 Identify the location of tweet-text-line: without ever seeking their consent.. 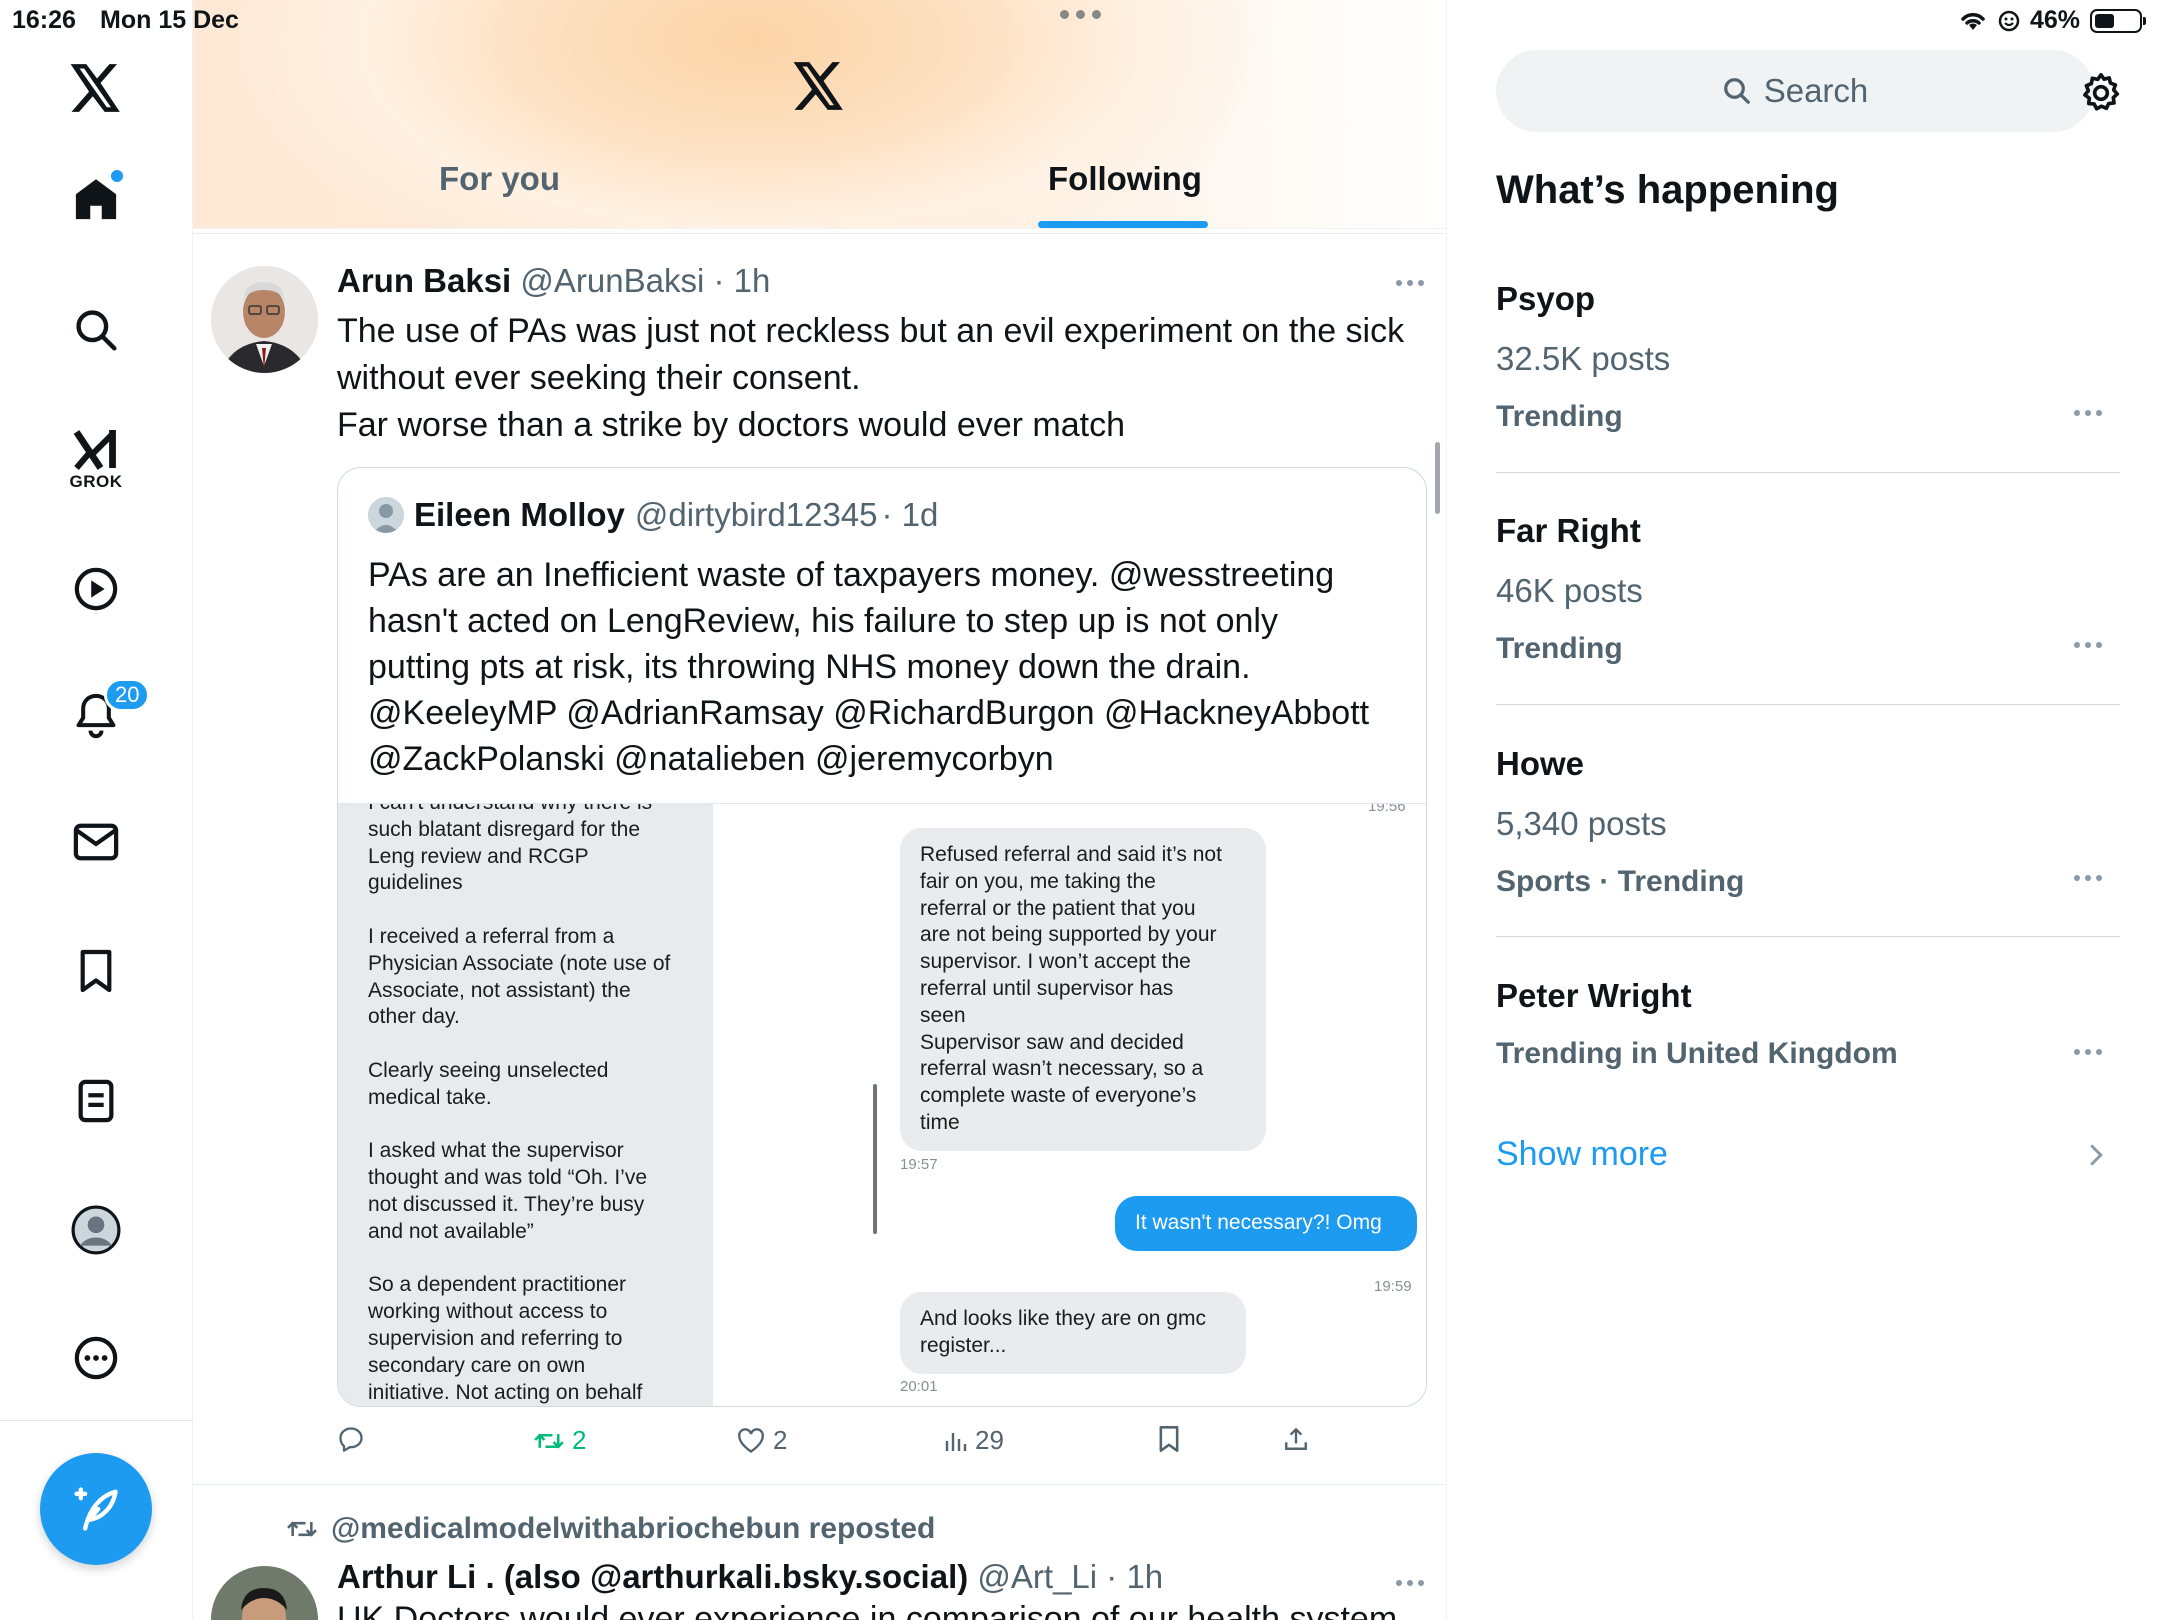
(599, 378).